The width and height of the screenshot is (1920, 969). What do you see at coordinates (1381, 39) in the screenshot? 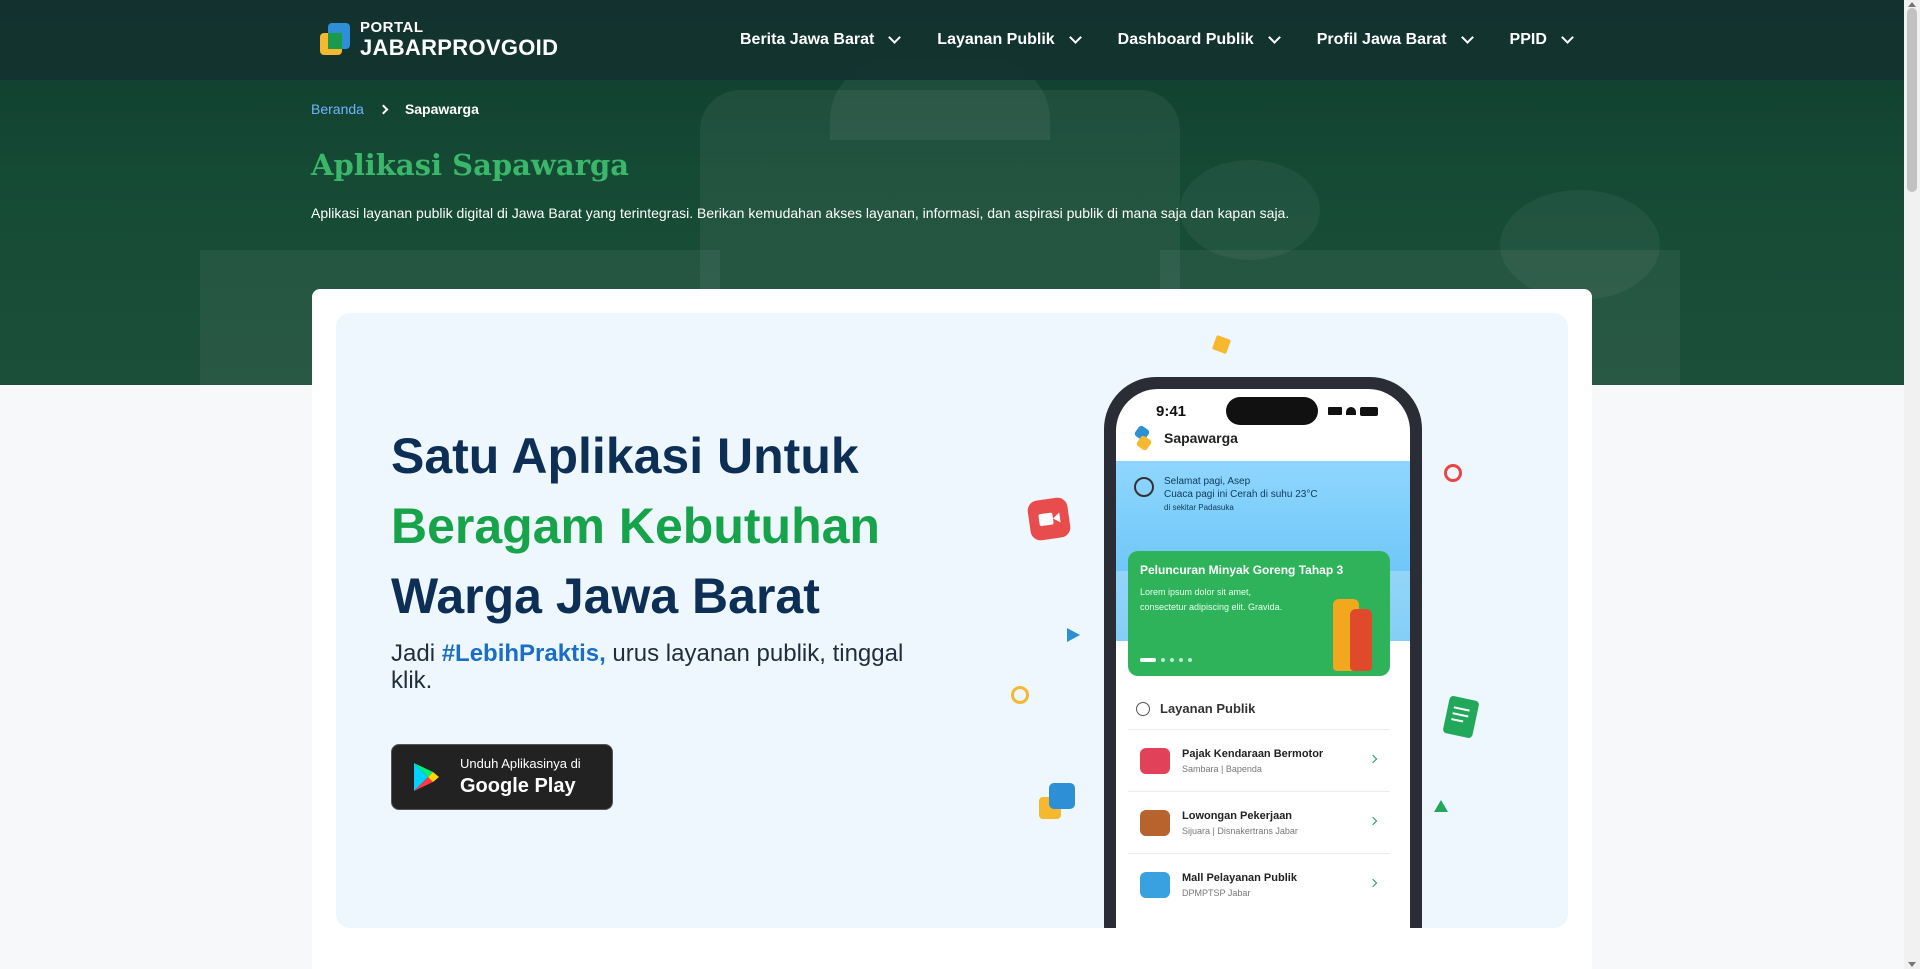
I see `nav-label: Profil Jawa Barat` at bounding box center [1381, 39].